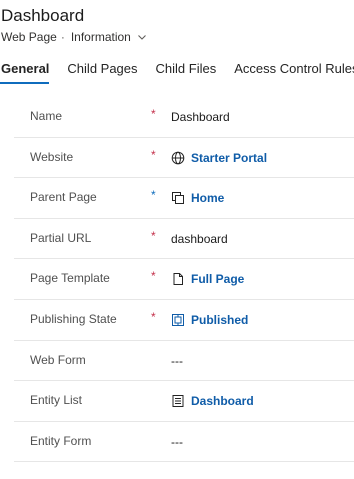  What do you see at coordinates (56, 400) in the screenshot?
I see `field-label-entity-list: Entity List` at bounding box center [56, 400].